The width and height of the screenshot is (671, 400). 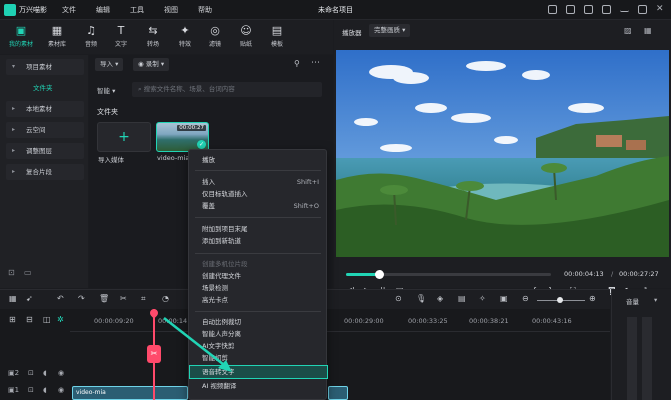 What do you see at coordinates (103, 10) in the screenshot?
I see `menu-edit: 编辑` at bounding box center [103, 10].